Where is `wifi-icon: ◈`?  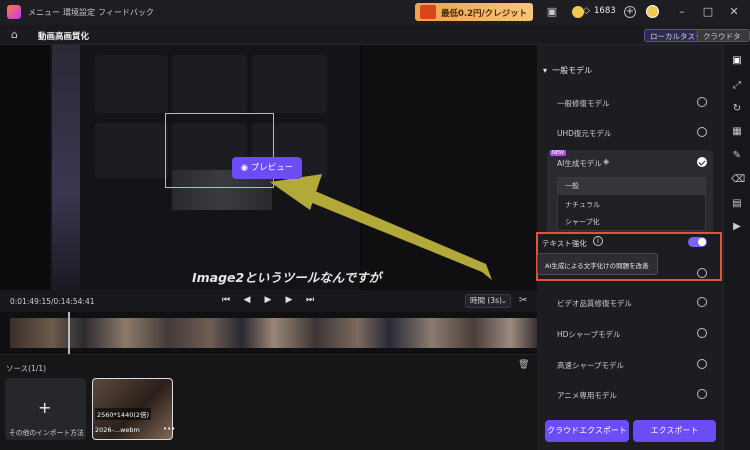
wifi-icon: ◈ is located at coordinates (606, 161).